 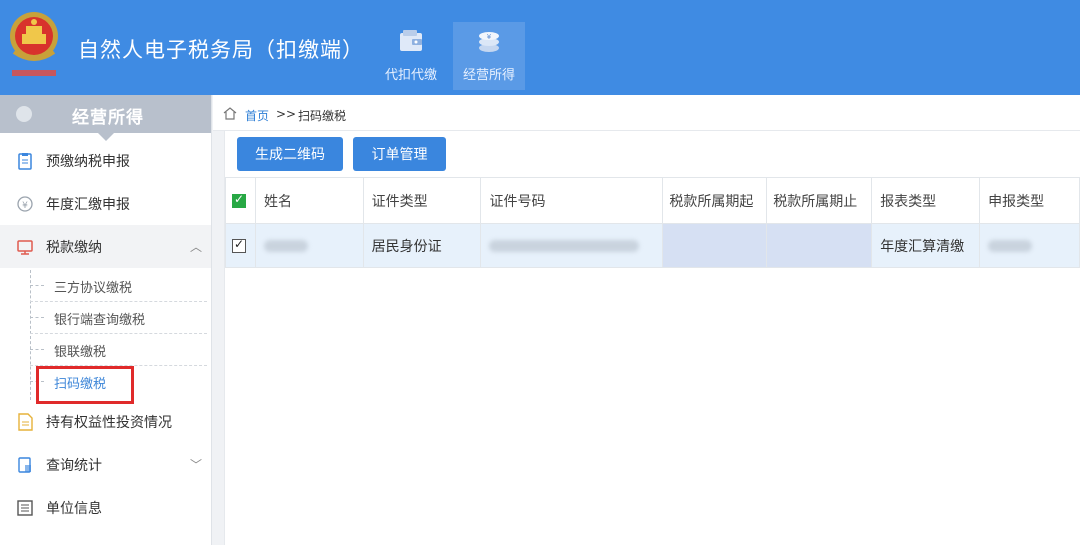 What do you see at coordinates (24, 464) in the screenshot?
I see `report-icon` at bounding box center [24, 464].